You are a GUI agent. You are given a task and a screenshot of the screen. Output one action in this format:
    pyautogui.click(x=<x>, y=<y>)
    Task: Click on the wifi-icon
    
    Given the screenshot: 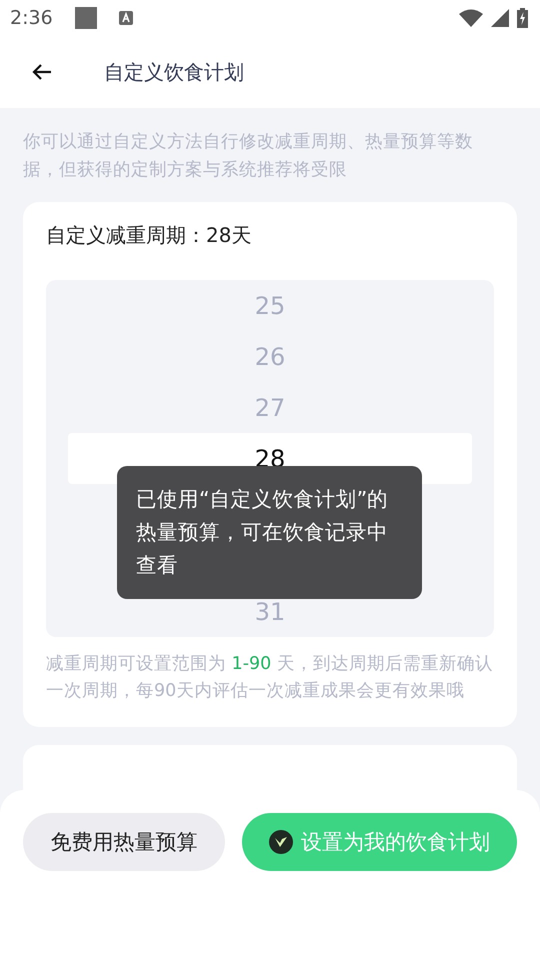 What is the action you would take?
    pyautogui.click(x=471, y=18)
    